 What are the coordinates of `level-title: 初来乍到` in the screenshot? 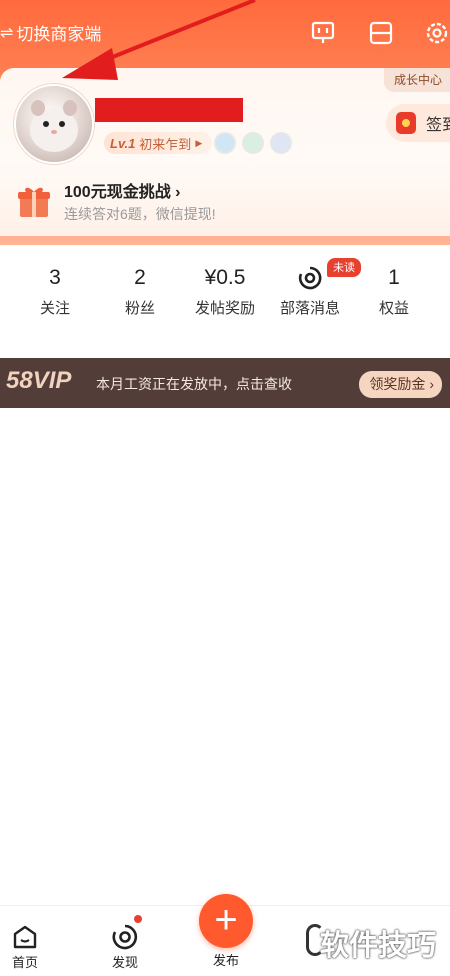 It's located at (165, 144).